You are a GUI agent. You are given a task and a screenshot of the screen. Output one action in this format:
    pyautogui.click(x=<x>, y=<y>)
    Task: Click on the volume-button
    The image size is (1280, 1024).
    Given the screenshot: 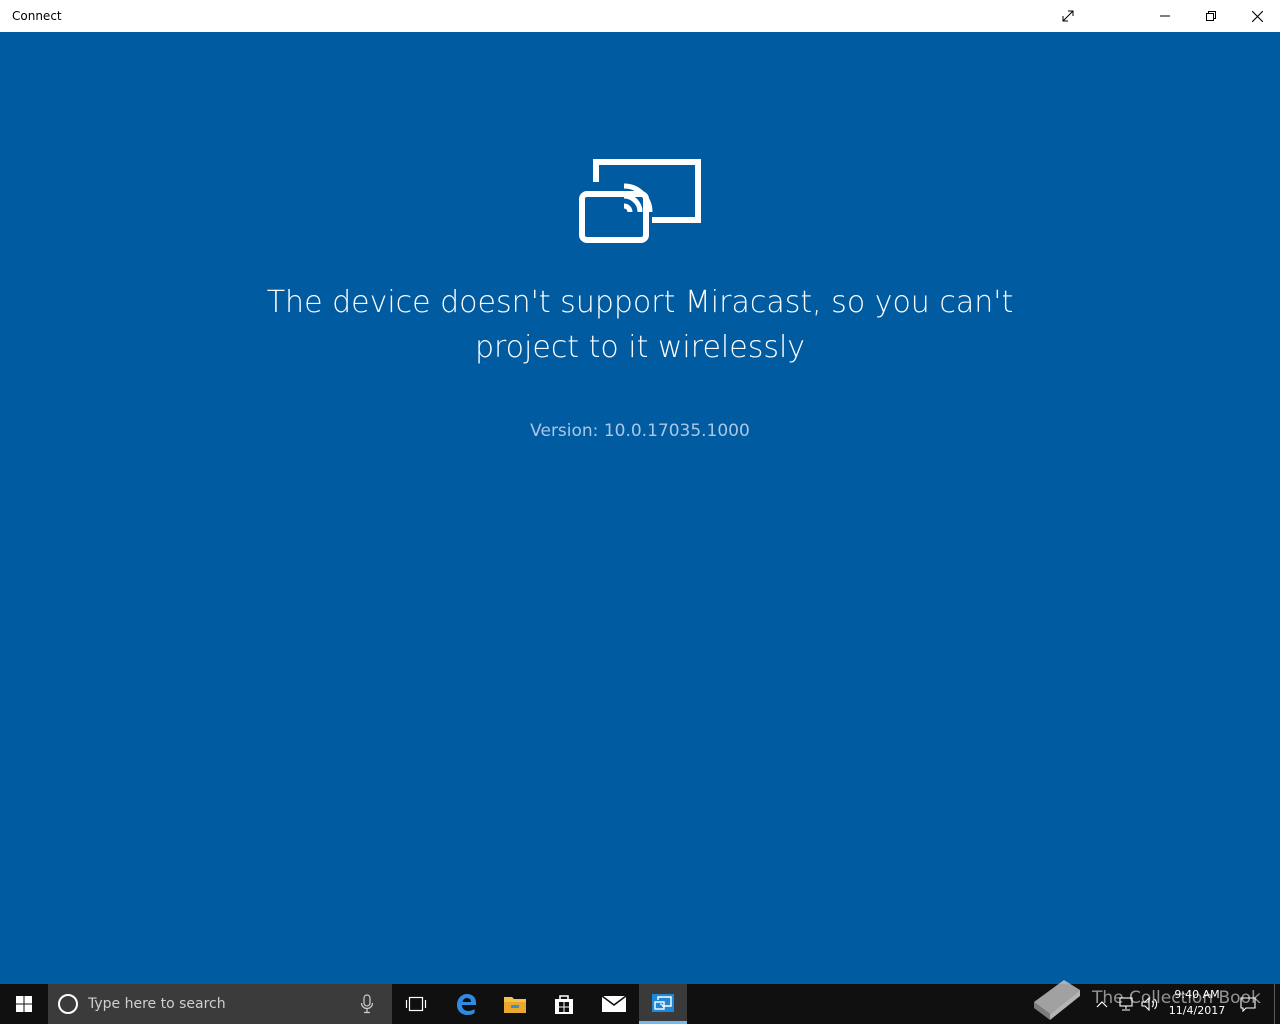 What is the action you would take?
    pyautogui.click(x=1150, y=1004)
    